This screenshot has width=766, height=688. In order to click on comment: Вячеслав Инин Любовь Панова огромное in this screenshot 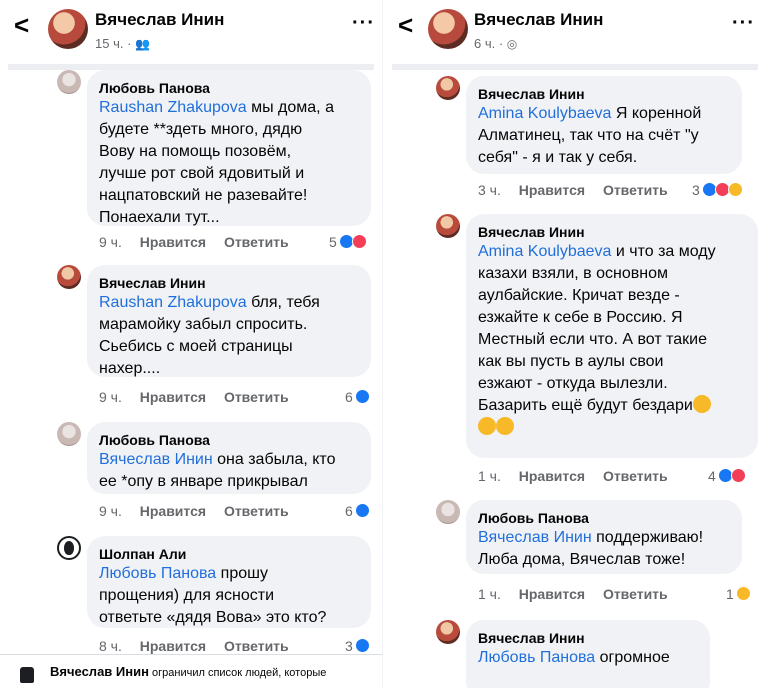, I will do `click(600, 654)`.